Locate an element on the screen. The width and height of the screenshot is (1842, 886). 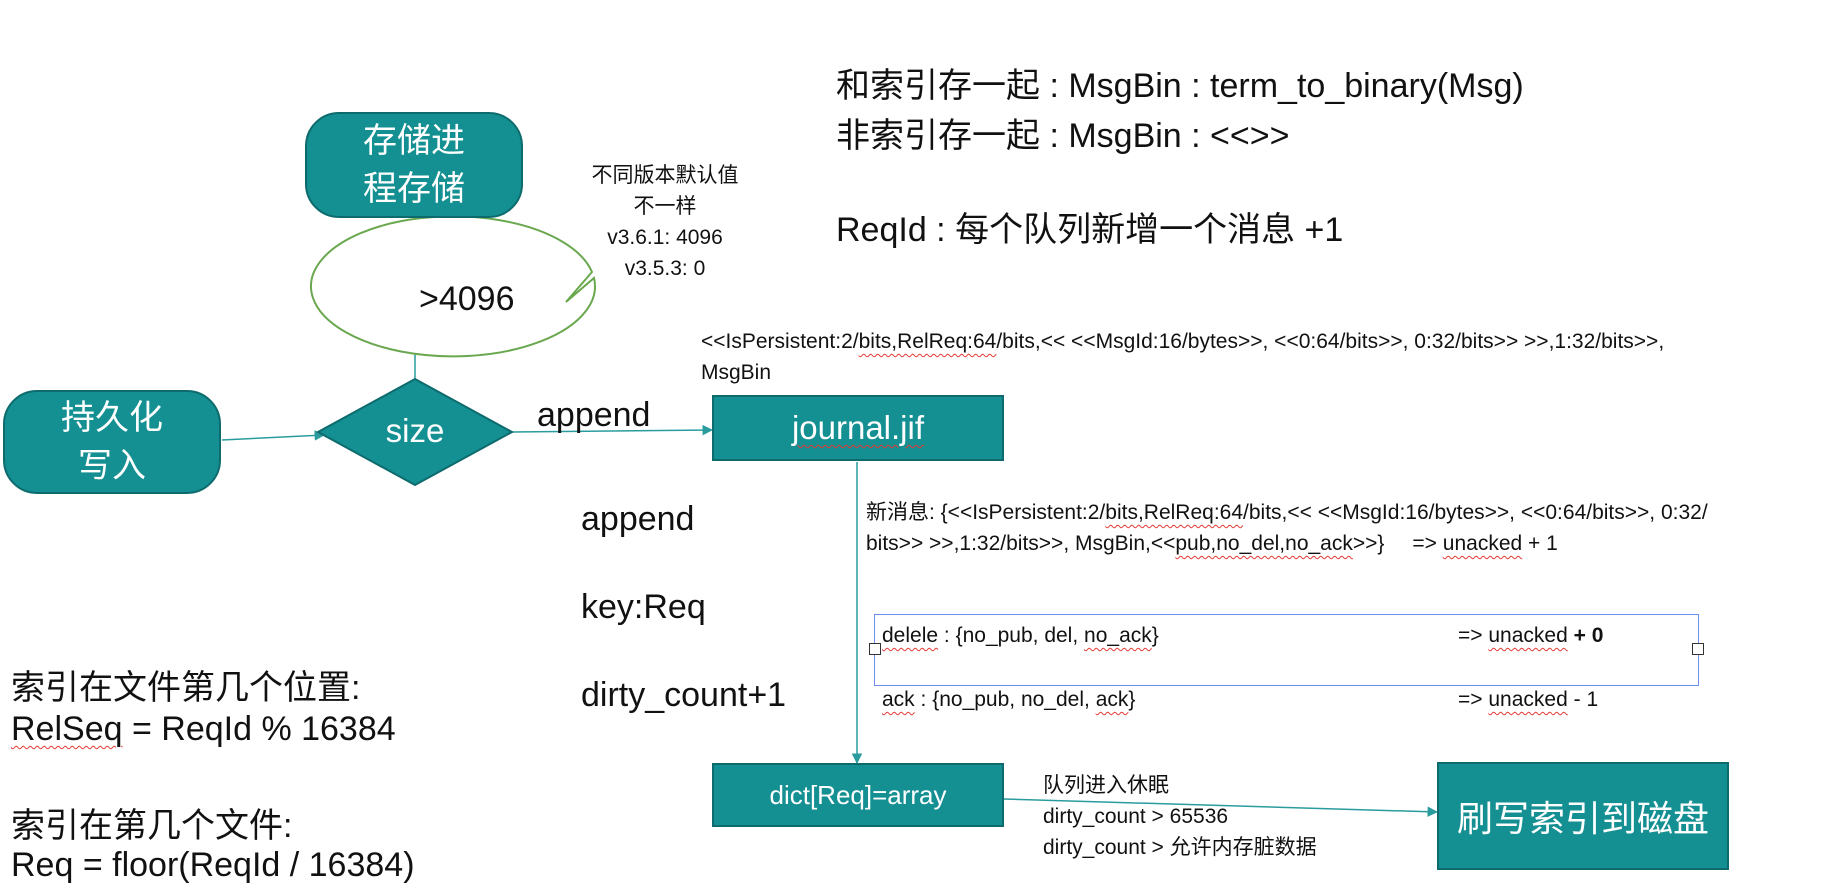
delele-c: no_ack is located at coordinates (1118, 635).